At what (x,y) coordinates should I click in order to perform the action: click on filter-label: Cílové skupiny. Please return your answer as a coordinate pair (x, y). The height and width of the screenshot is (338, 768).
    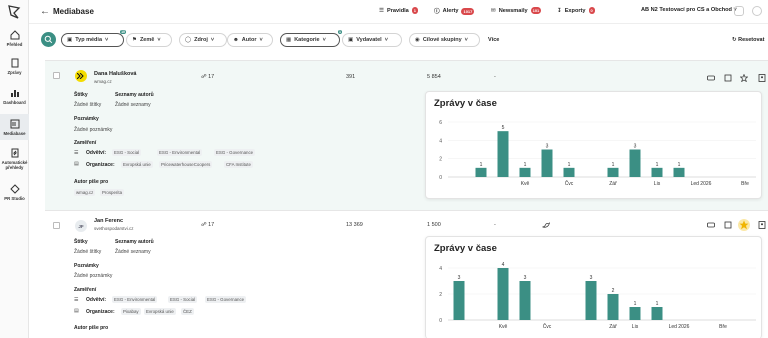
    Looking at the image, I should click on (442, 40).